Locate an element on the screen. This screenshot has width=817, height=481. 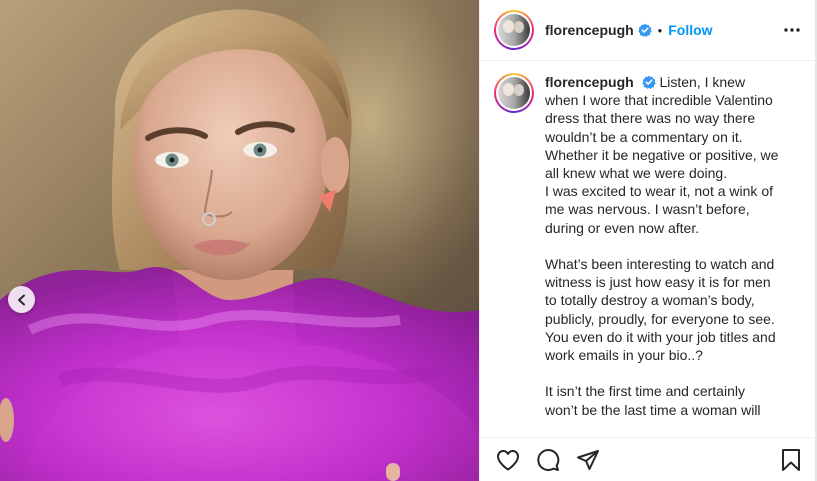
more-options-icon is located at coordinates (792, 30).